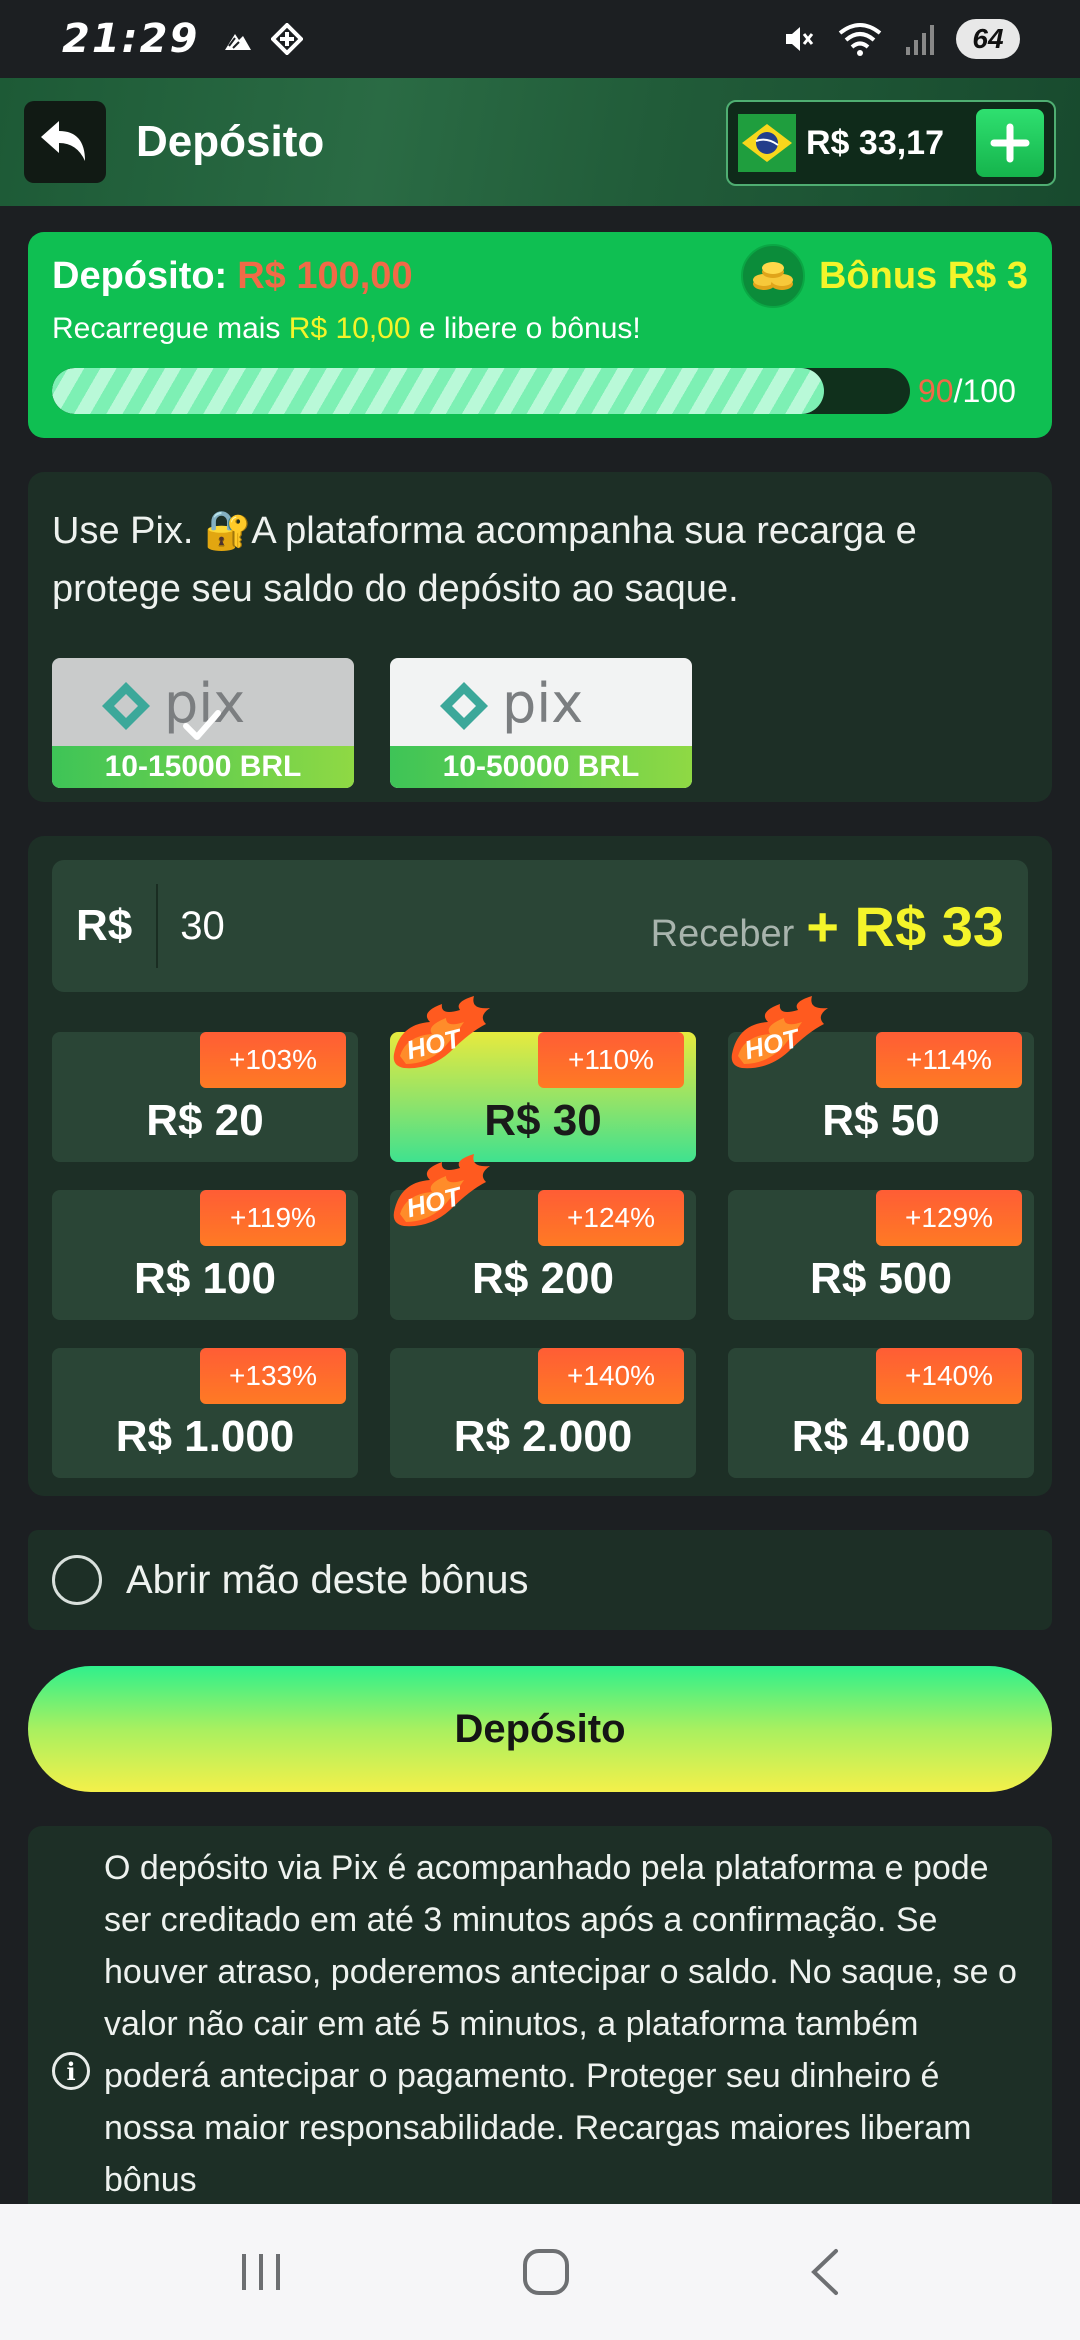  I want to click on deposit-button: Depósito, so click(540, 1729).